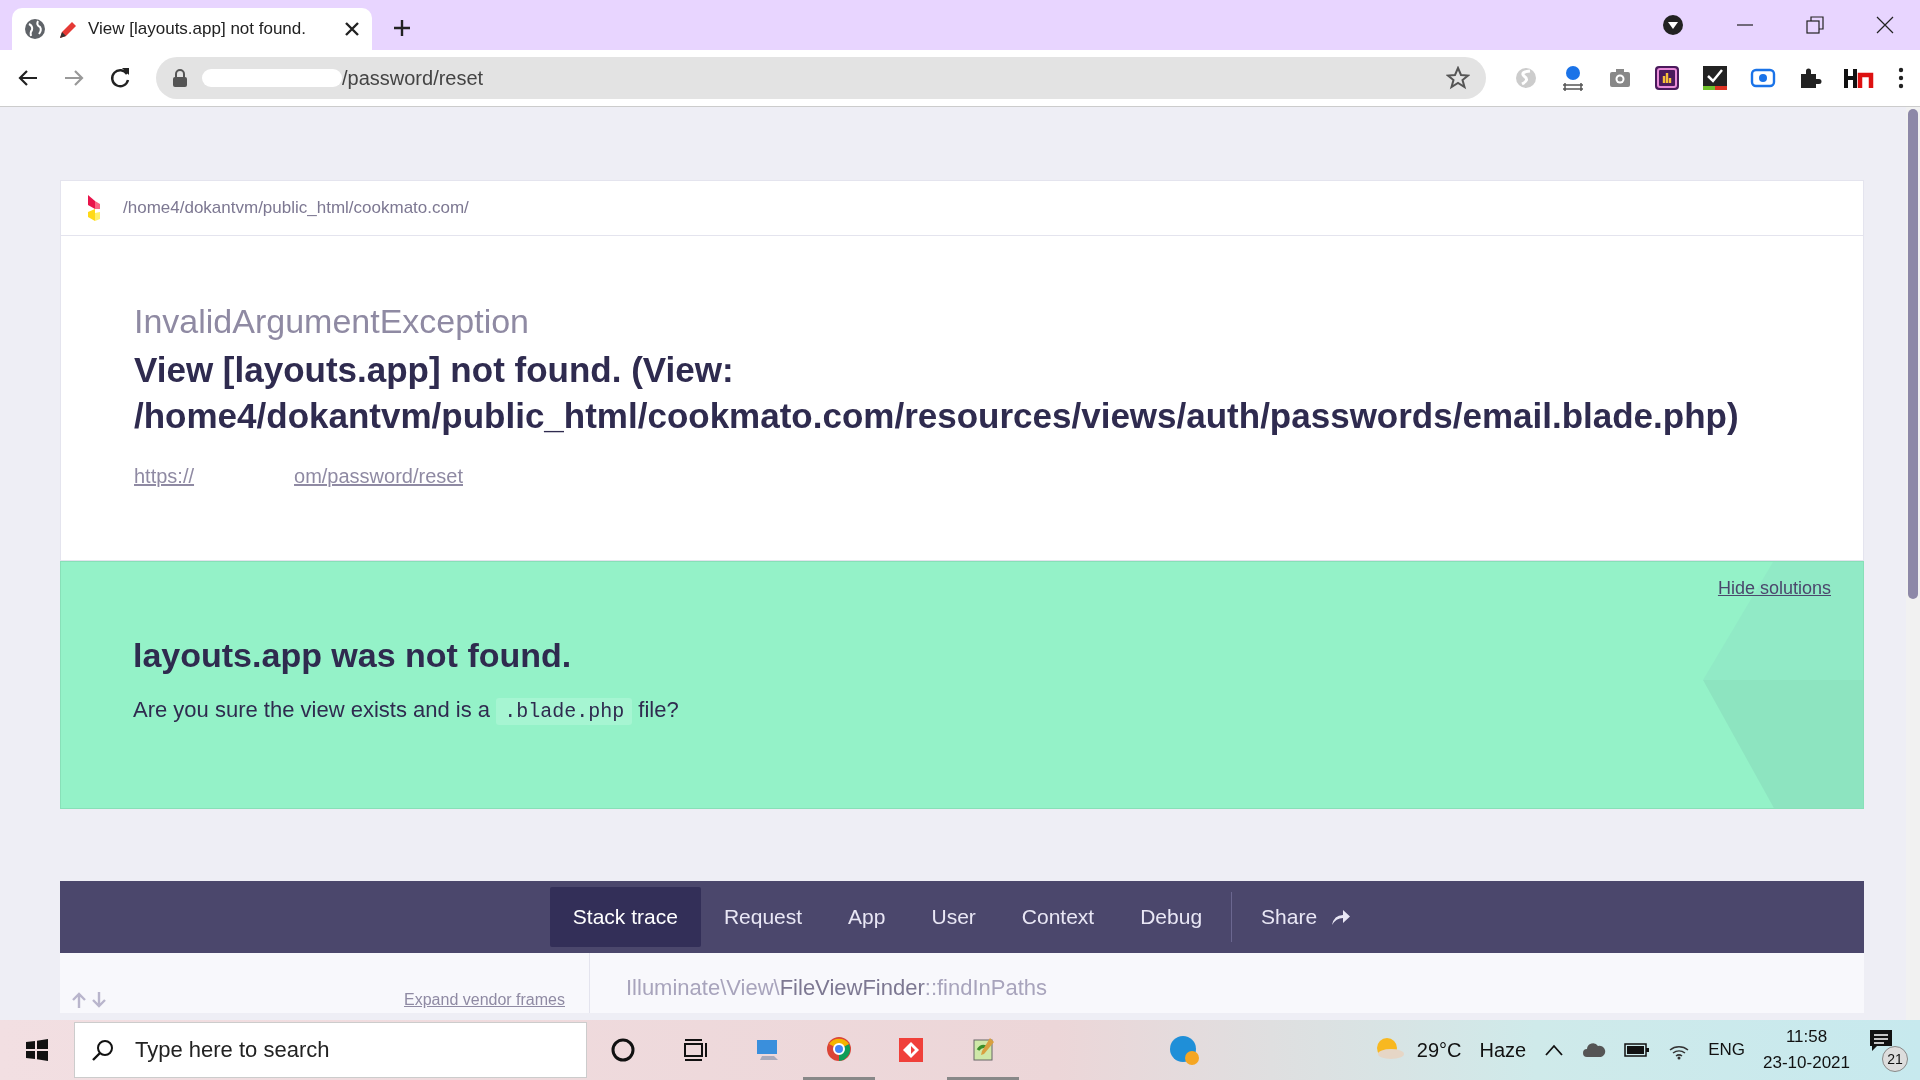 The image size is (1920, 1080). What do you see at coordinates (763, 917) in the screenshot?
I see `tab: Request` at bounding box center [763, 917].